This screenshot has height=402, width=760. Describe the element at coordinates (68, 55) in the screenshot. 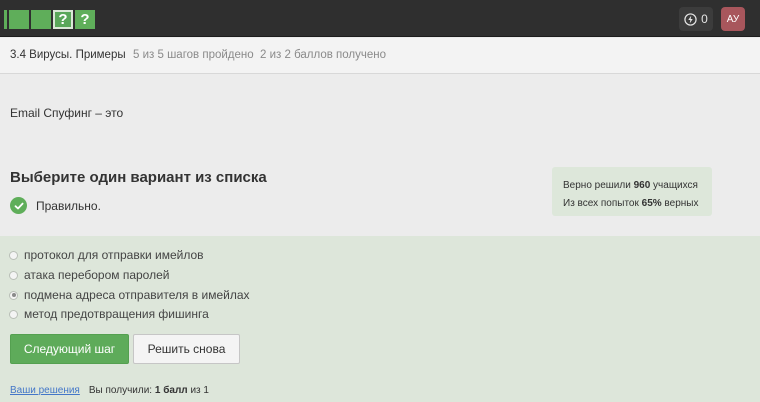

I see `lesson-title: 3.4 Вирусы. Примеры` at that location.